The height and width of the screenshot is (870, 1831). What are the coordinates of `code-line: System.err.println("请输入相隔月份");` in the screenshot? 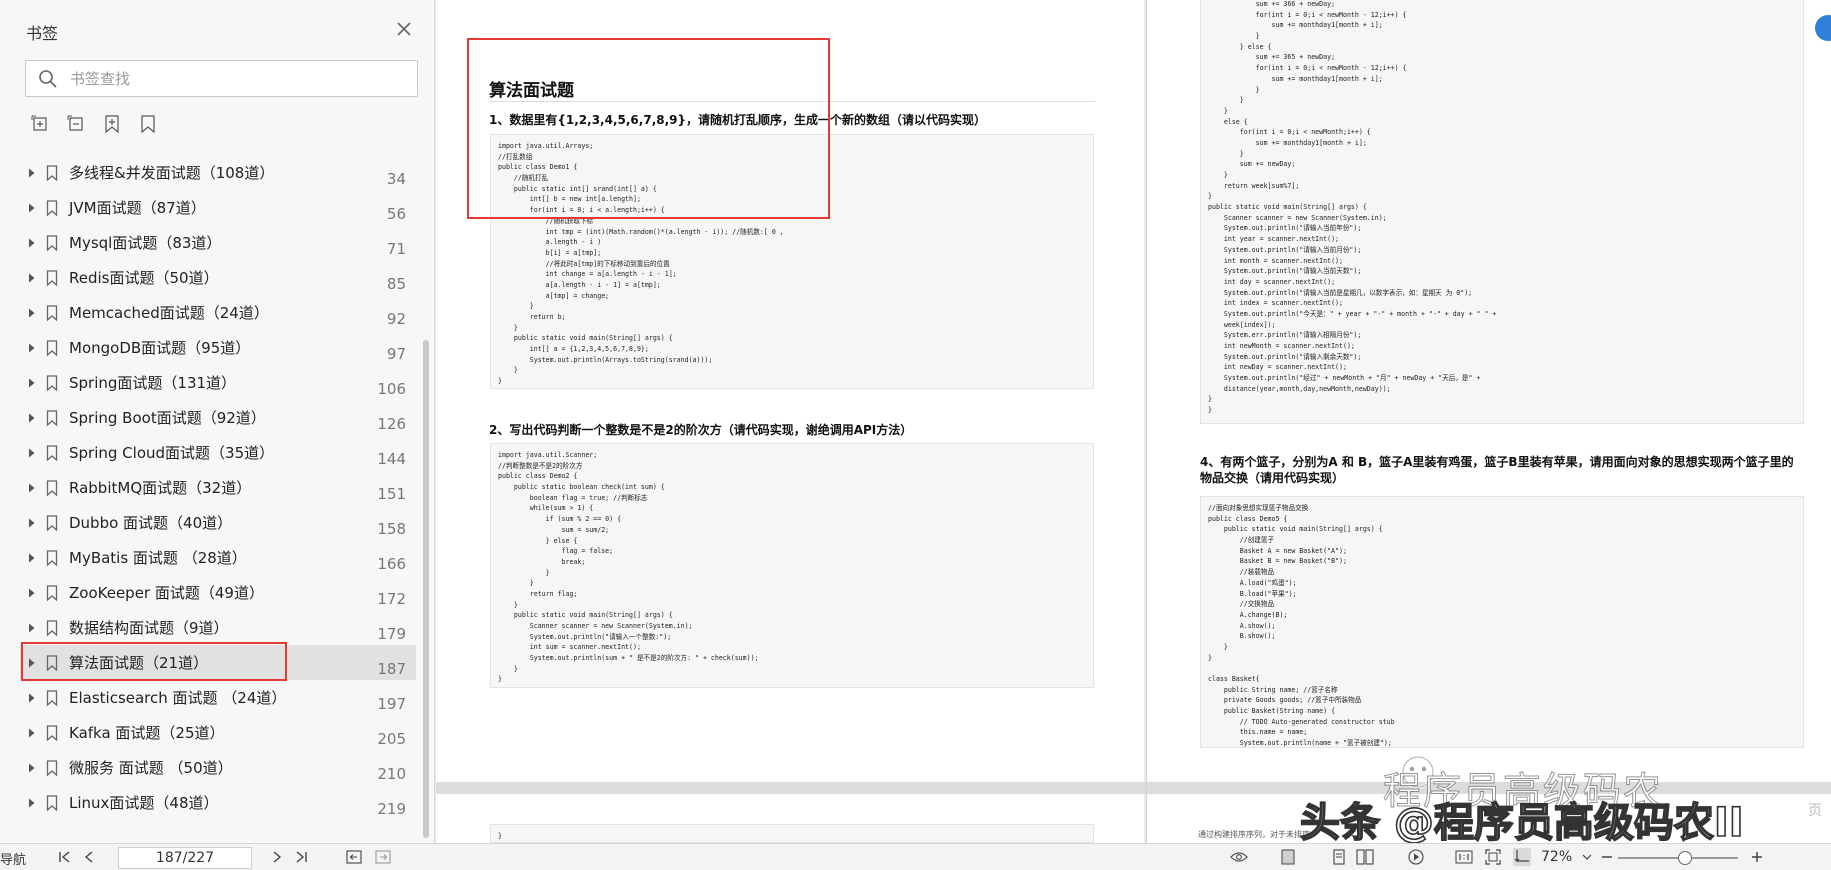 It's located at (1285, 335).